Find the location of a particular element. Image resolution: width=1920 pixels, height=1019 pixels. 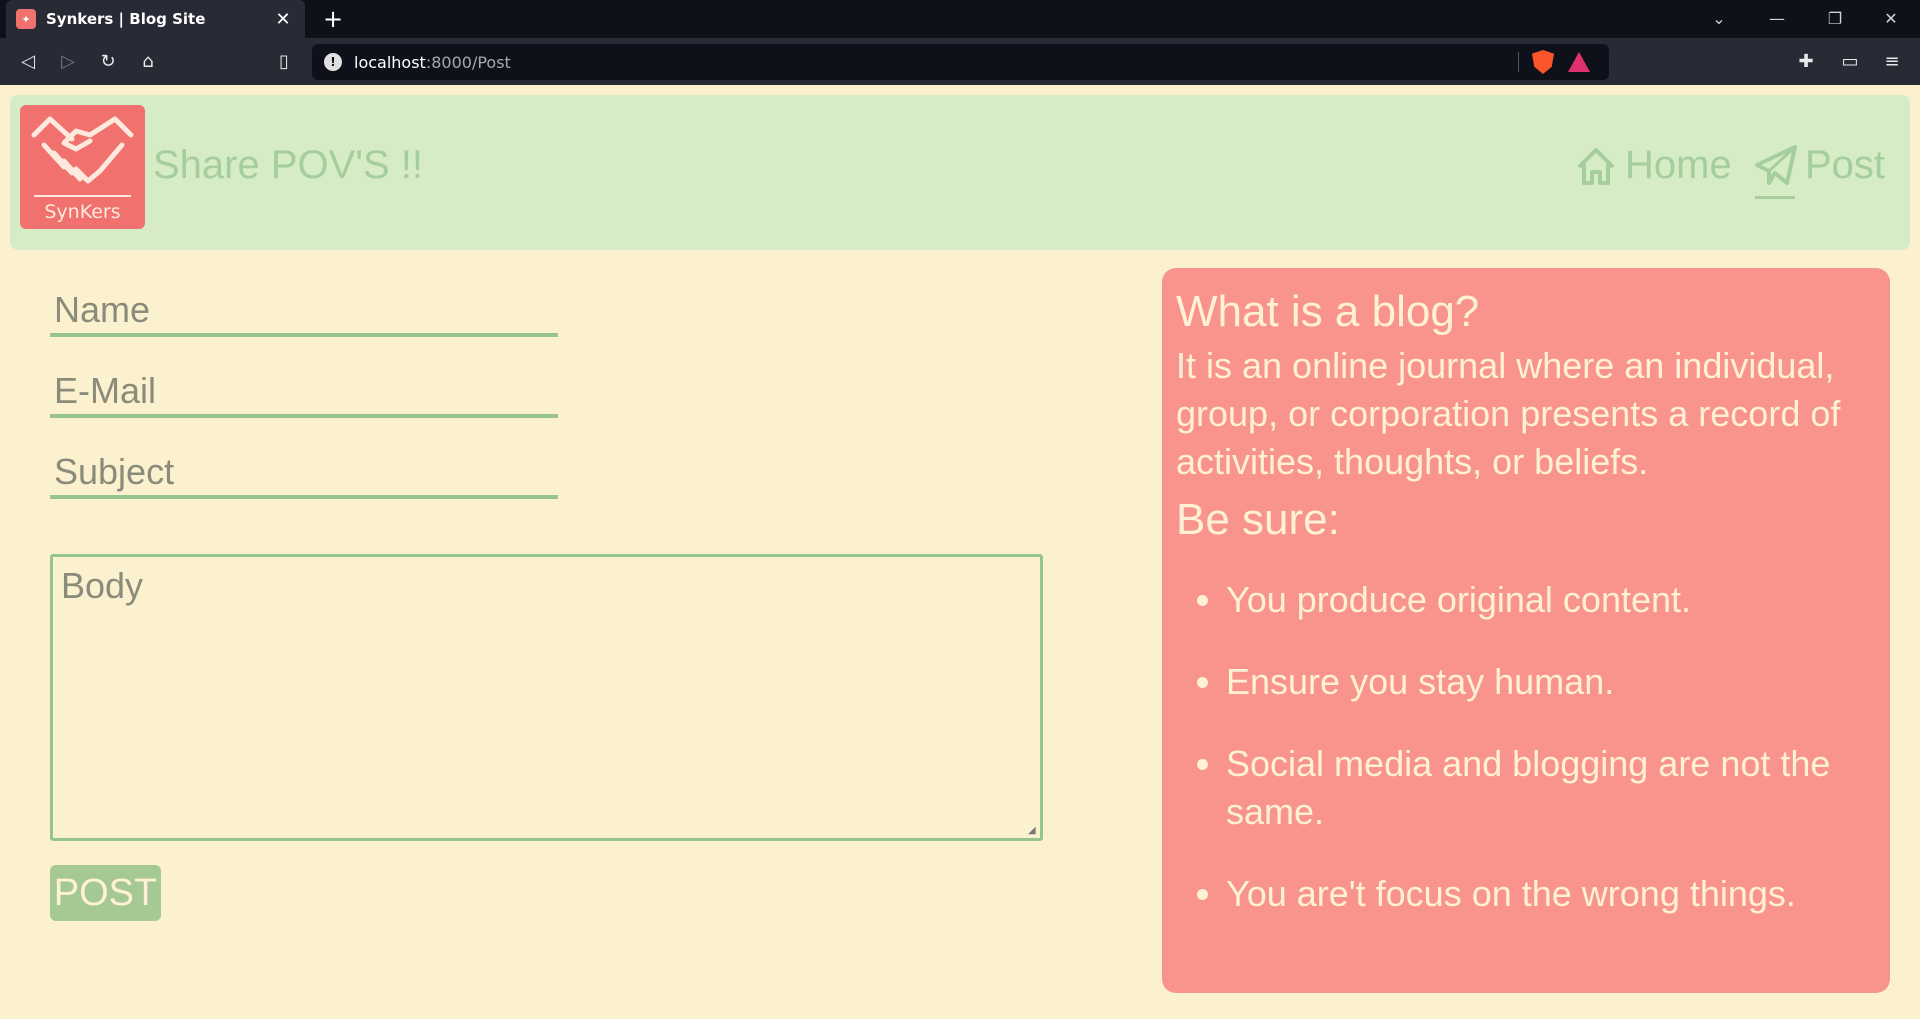

menu-icon: ≡ is located at coordinates (1892, 62).